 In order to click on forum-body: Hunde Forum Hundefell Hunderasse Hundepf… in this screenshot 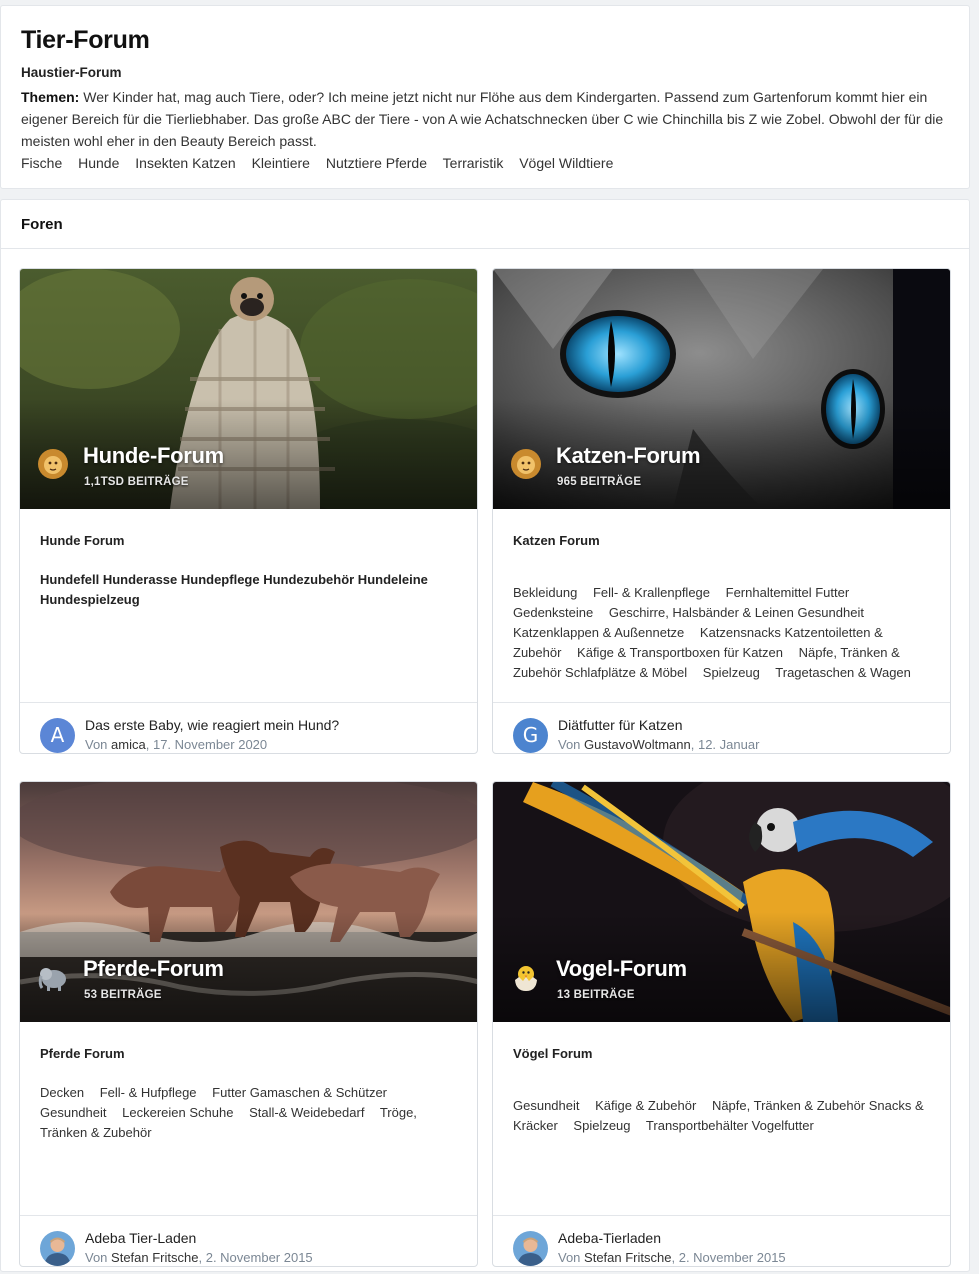, I will do `click(248, 605)`.